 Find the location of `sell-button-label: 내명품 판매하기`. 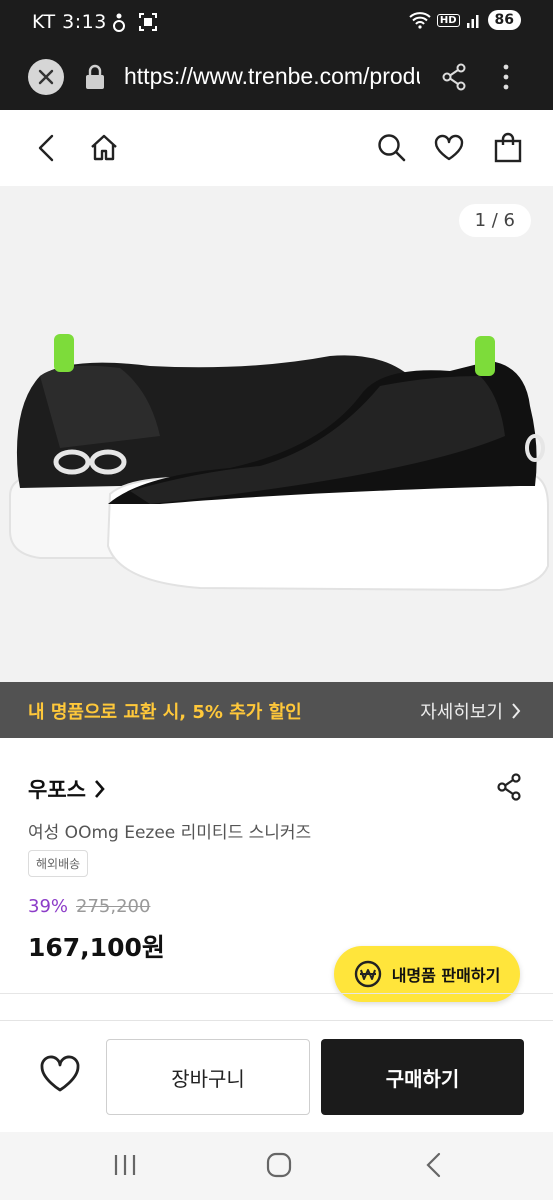

sell-button-label: 내명품 판매하기 is located at coordinates (446, 975).